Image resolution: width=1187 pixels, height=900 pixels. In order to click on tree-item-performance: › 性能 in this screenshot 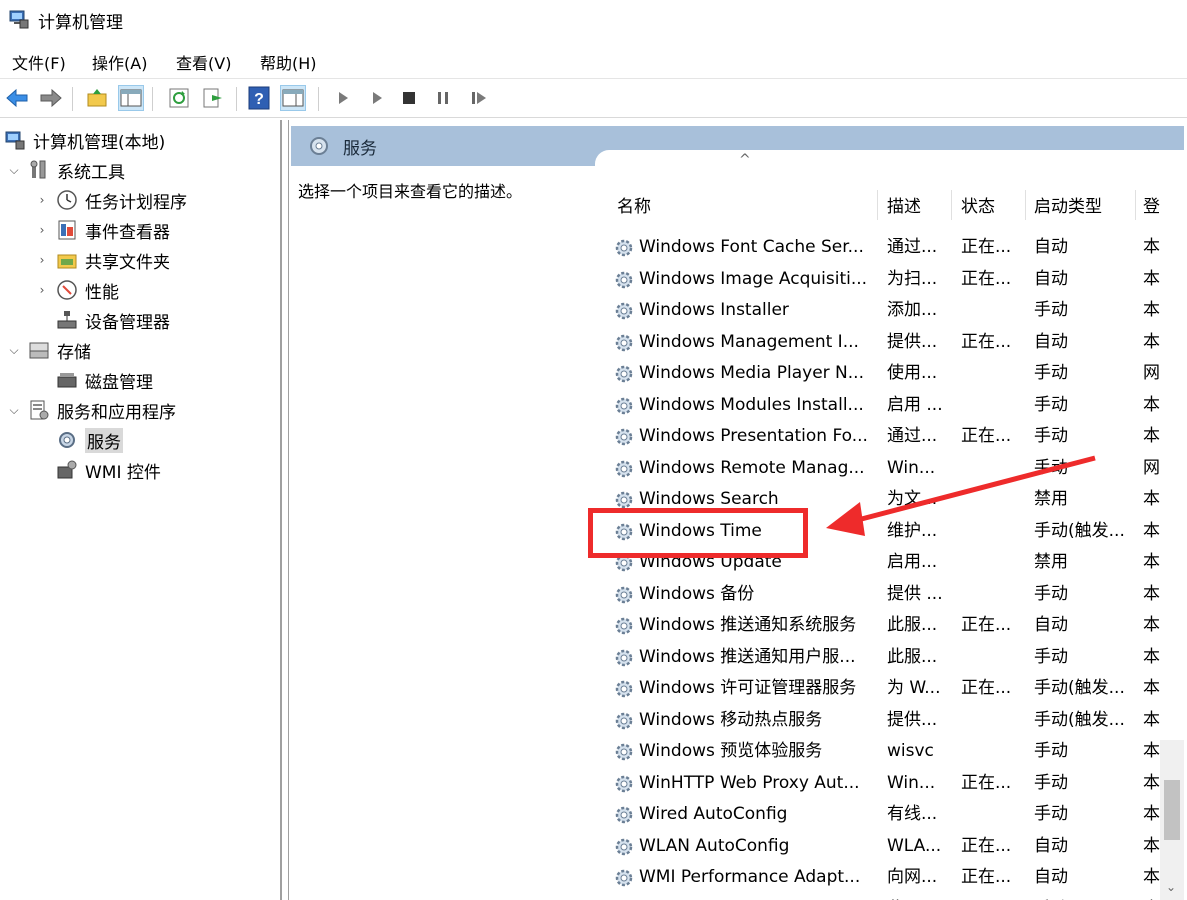, I will do `click(76, 290)`.